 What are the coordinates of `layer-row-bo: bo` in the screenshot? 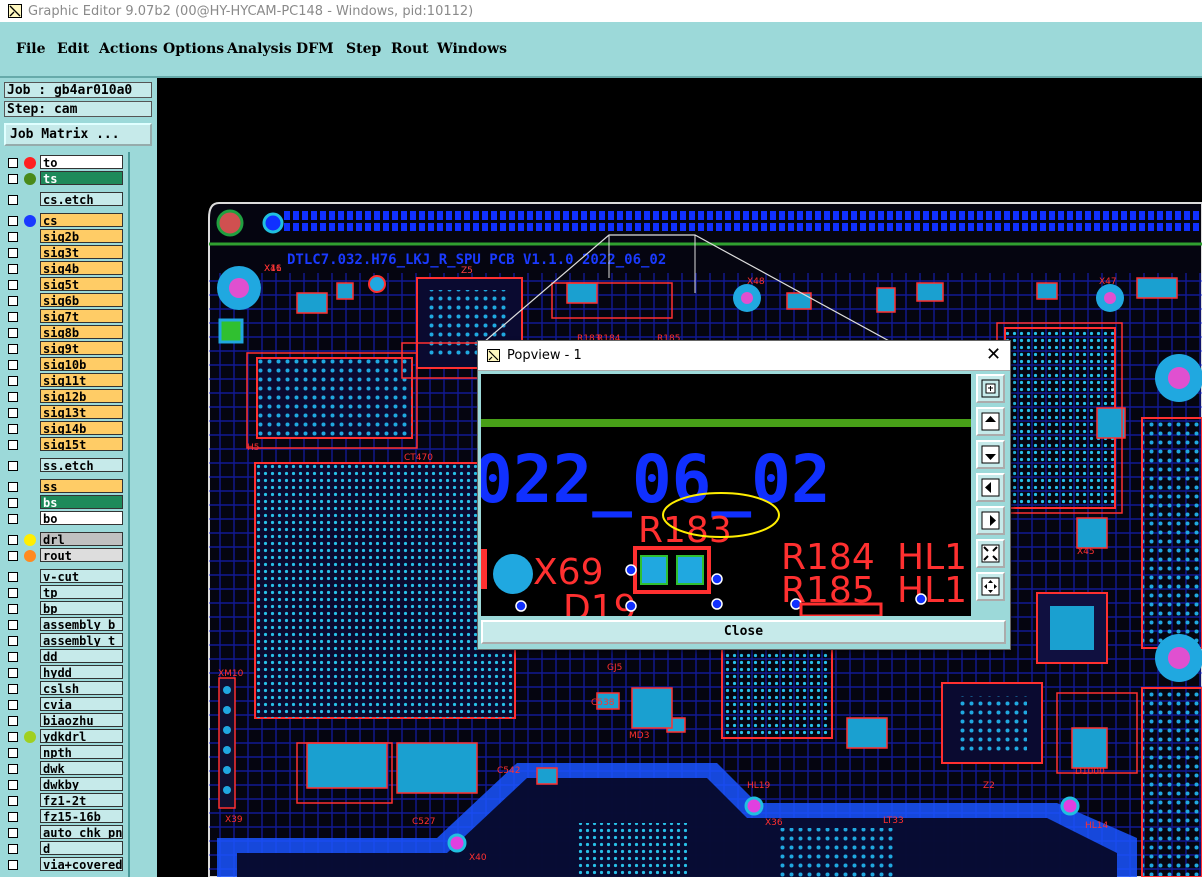 It's located at (65, 519).